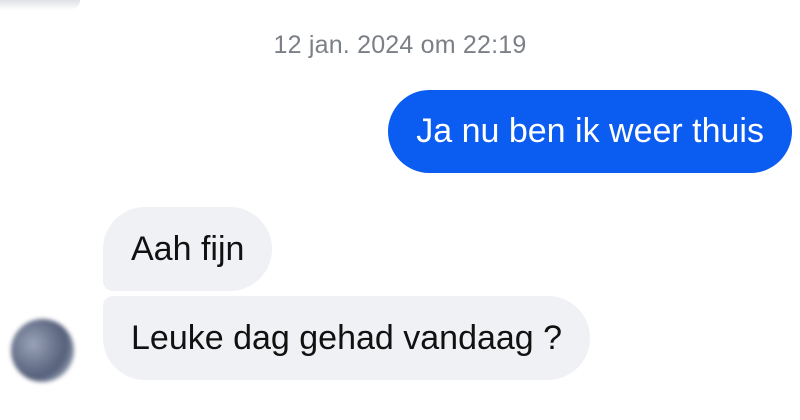 The height and width of the screenshot is (420, 800). I want to click on incoming-message-bubble: Leuke dag gehad vandaag ?, so click(347, 338).